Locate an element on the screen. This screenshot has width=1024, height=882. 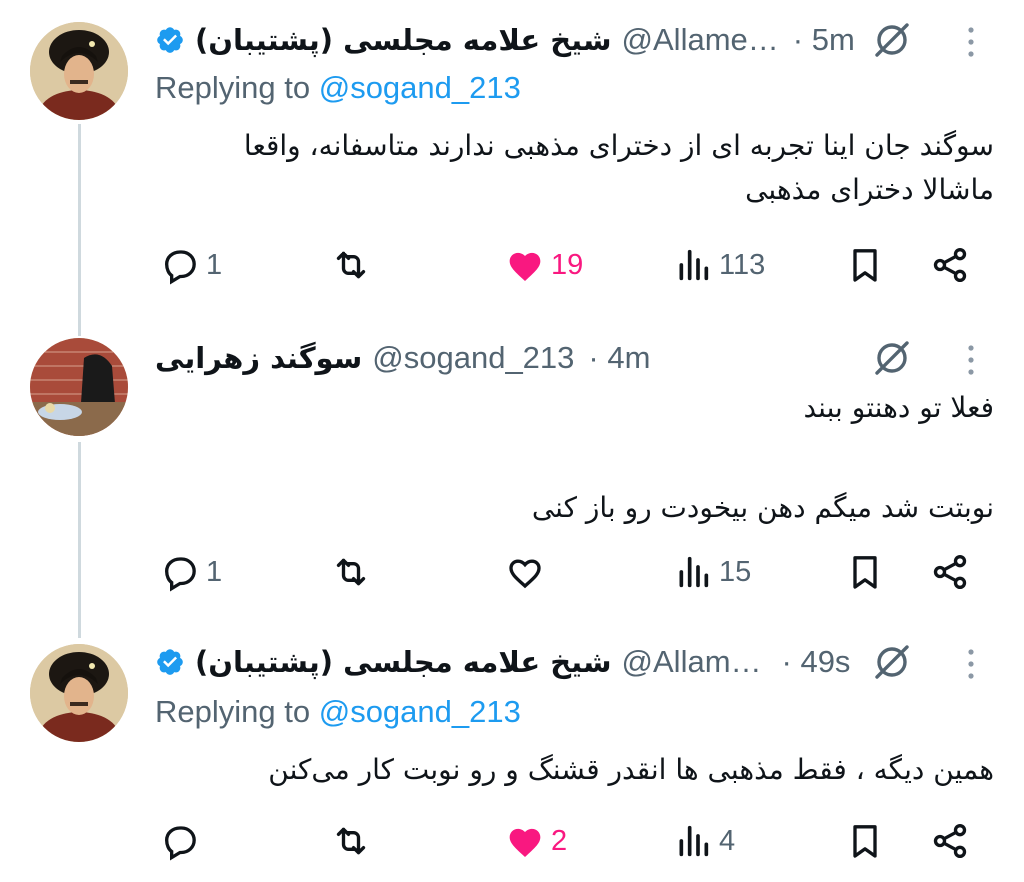
action-bar: 1 19 113 is located at coordinates (570, 265).